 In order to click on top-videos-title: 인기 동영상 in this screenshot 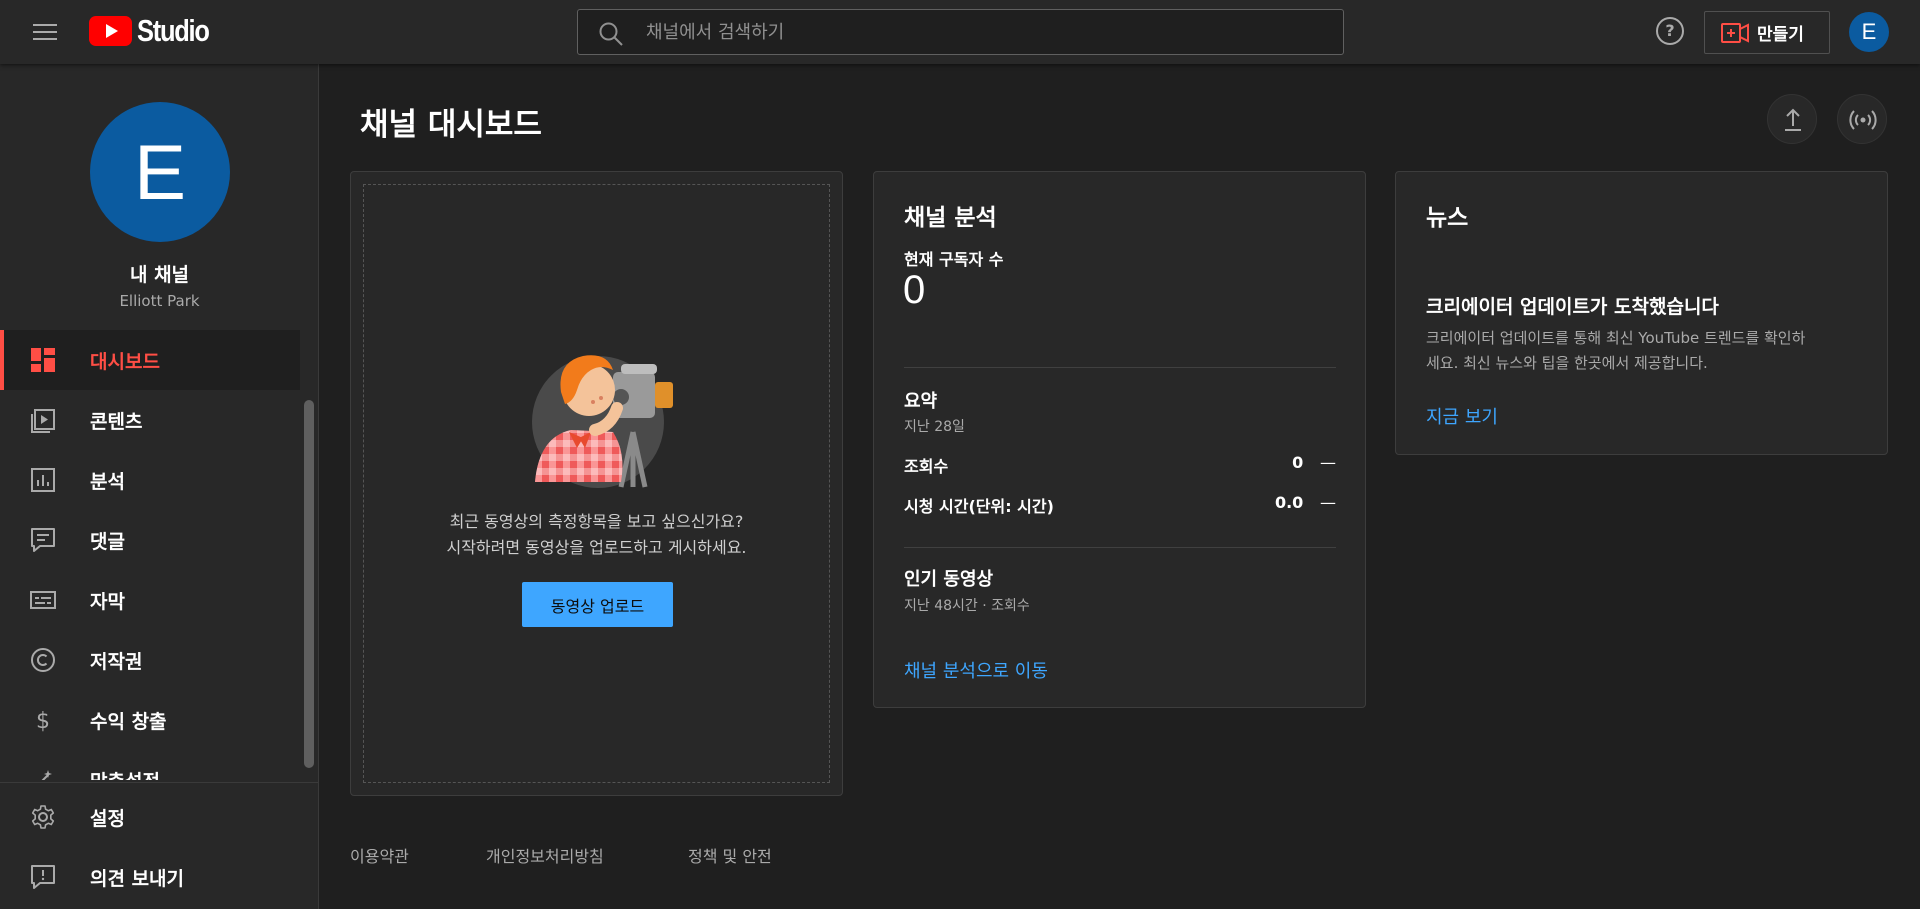, I will do `click(949, 579)`.